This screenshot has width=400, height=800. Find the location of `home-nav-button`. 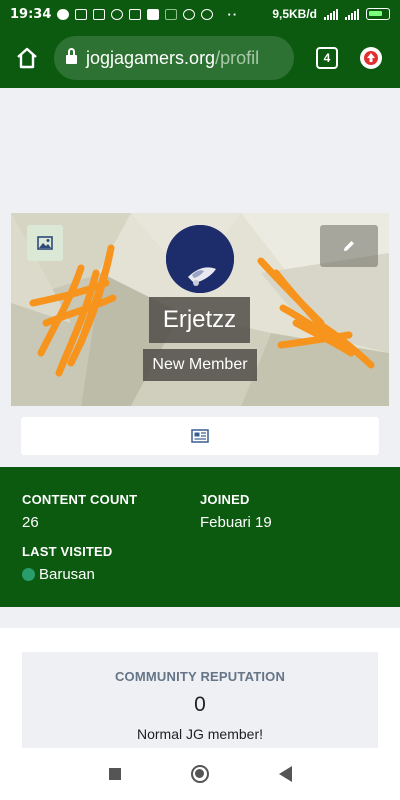

home-nav-button is located at coordinates (199, 774).